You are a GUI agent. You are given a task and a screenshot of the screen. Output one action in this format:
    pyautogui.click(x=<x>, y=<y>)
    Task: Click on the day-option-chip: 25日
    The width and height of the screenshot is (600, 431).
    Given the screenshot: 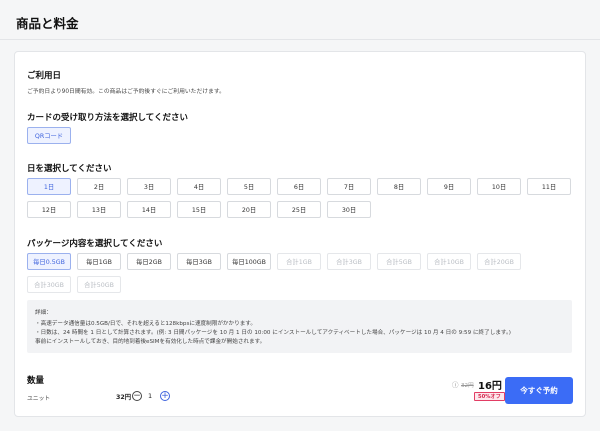 What is the action you would take?
    pyautogui.click(x=299, y=209)
    